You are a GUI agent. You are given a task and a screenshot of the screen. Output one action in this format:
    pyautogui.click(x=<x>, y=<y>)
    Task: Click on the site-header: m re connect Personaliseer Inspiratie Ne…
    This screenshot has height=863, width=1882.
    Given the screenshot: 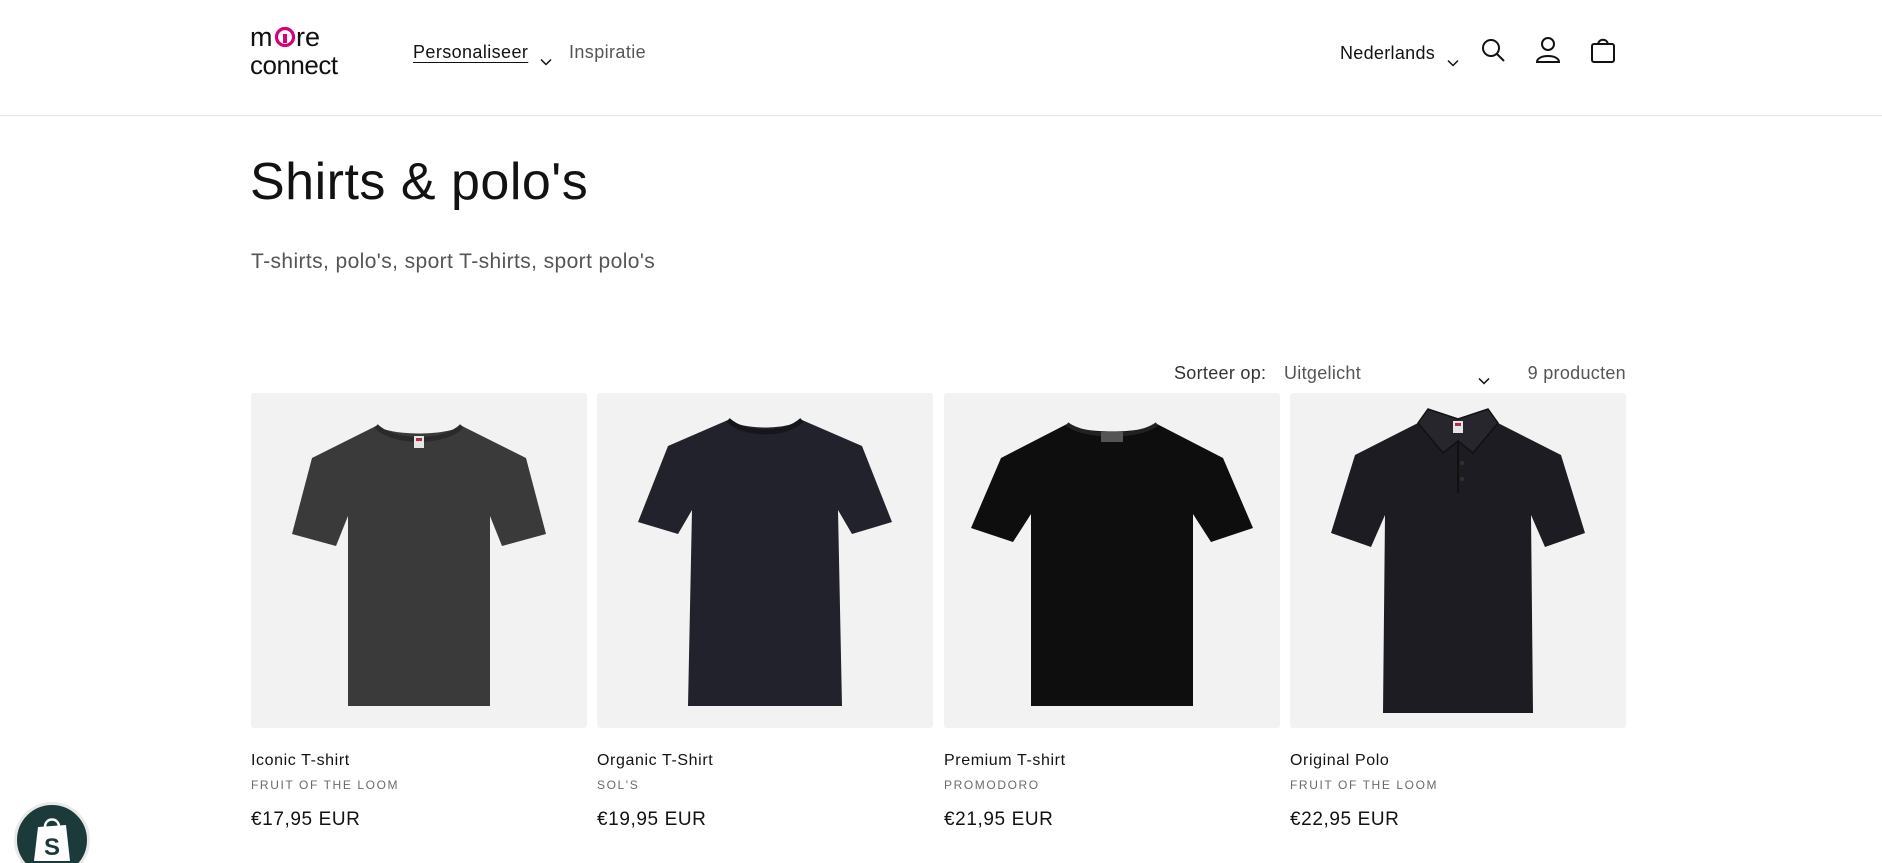 What is the action you would take?
    pyautogui.click(x=941, y=58)
    